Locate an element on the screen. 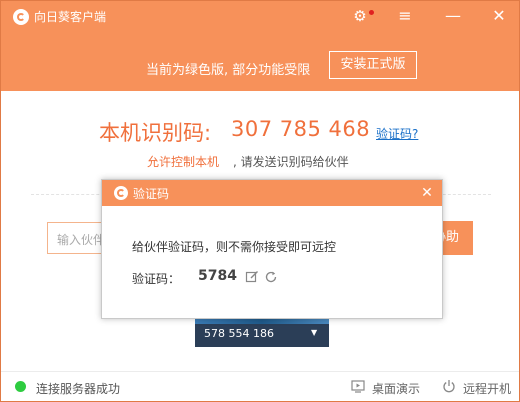 The height and width of the screenshot is (402, 520). device-id-selector: 578 554 186 ▼ is located at coordinates (262, 332).